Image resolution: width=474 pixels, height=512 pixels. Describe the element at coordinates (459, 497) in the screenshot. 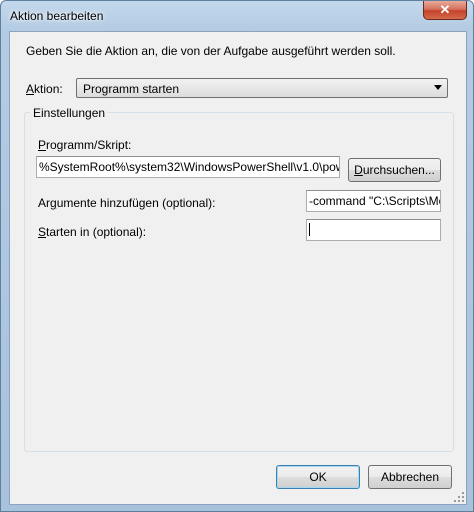

I see `resize-grip-icon` at that location.